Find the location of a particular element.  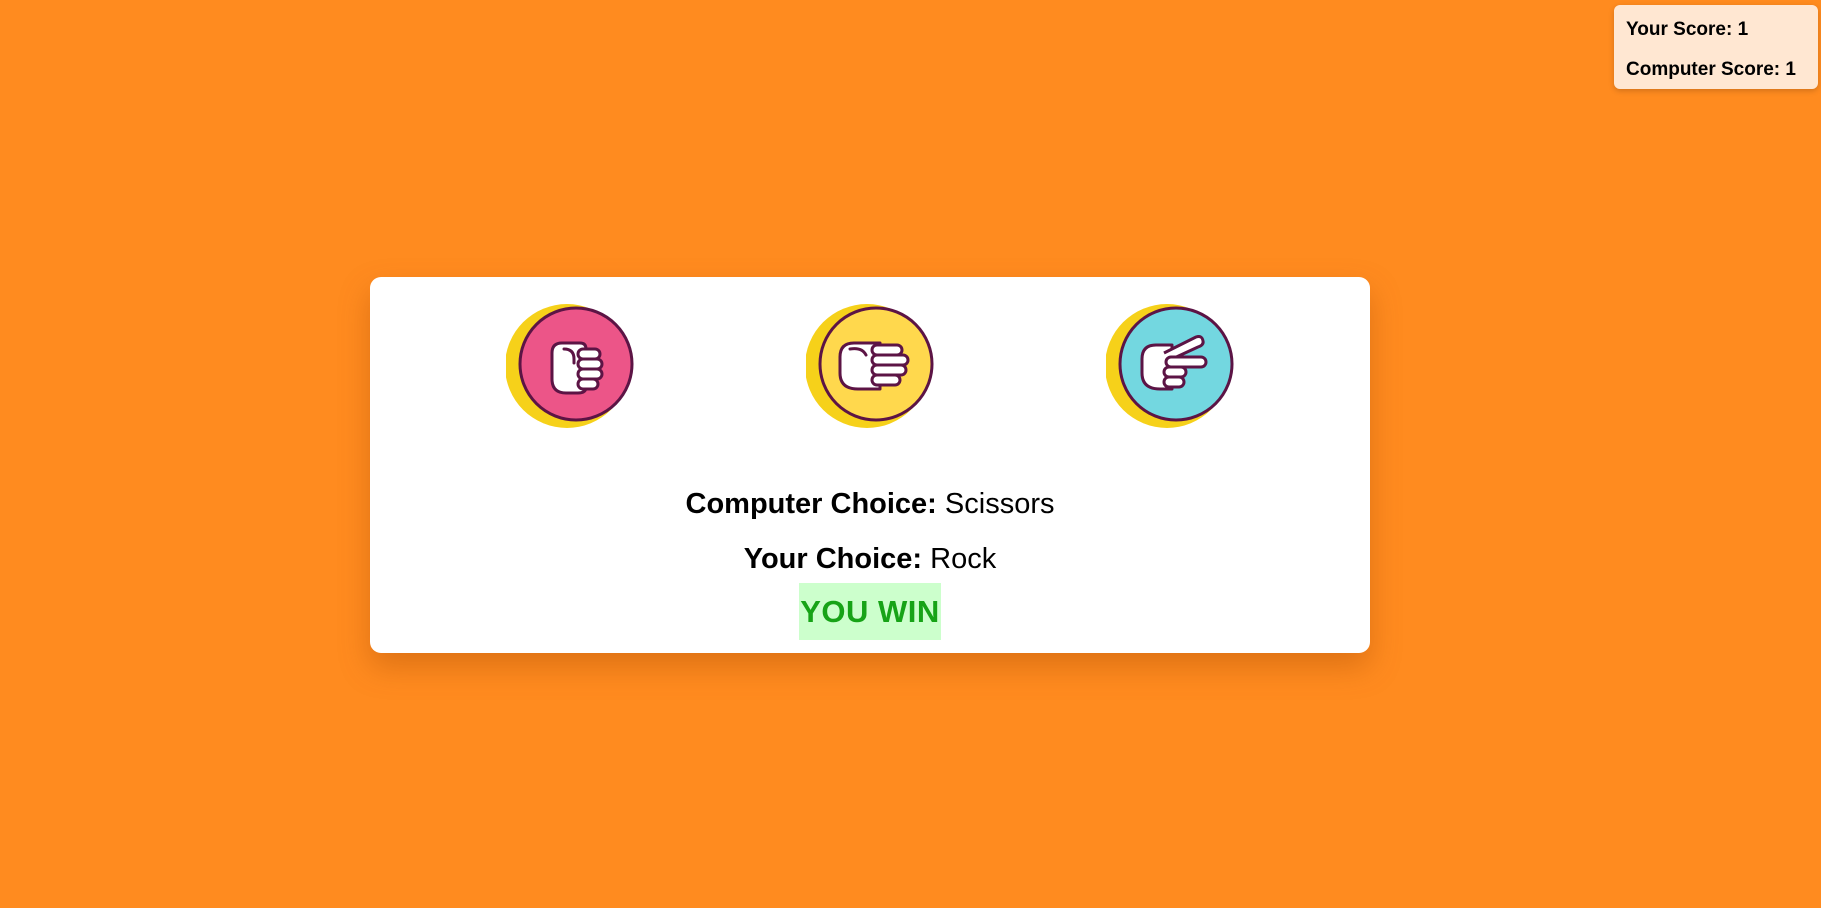

your-score: Your Score: 1 is located at coordinates (1722, 35).